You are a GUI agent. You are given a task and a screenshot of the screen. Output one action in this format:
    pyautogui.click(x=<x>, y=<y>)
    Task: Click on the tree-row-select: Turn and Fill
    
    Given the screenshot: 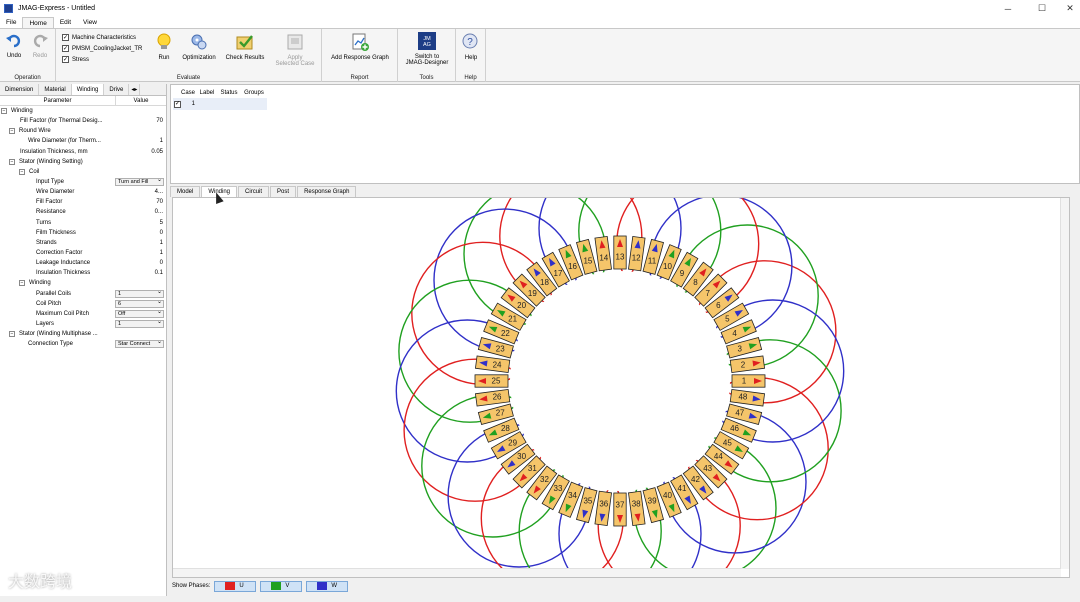 What is the action you would take?
    pyautogui.click(x=139, y=181)
    